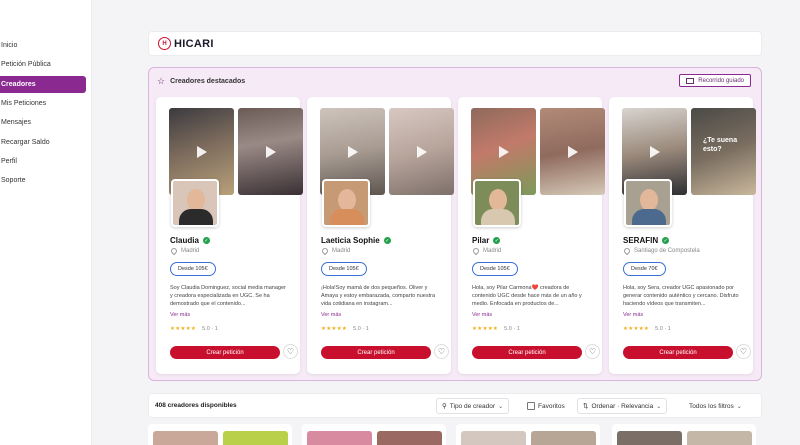 The image size is (800, 445). Describe the element at coordinates (43, 45) in the screenshot. I see `sidebar-item-inicio: Inicio` at that location.